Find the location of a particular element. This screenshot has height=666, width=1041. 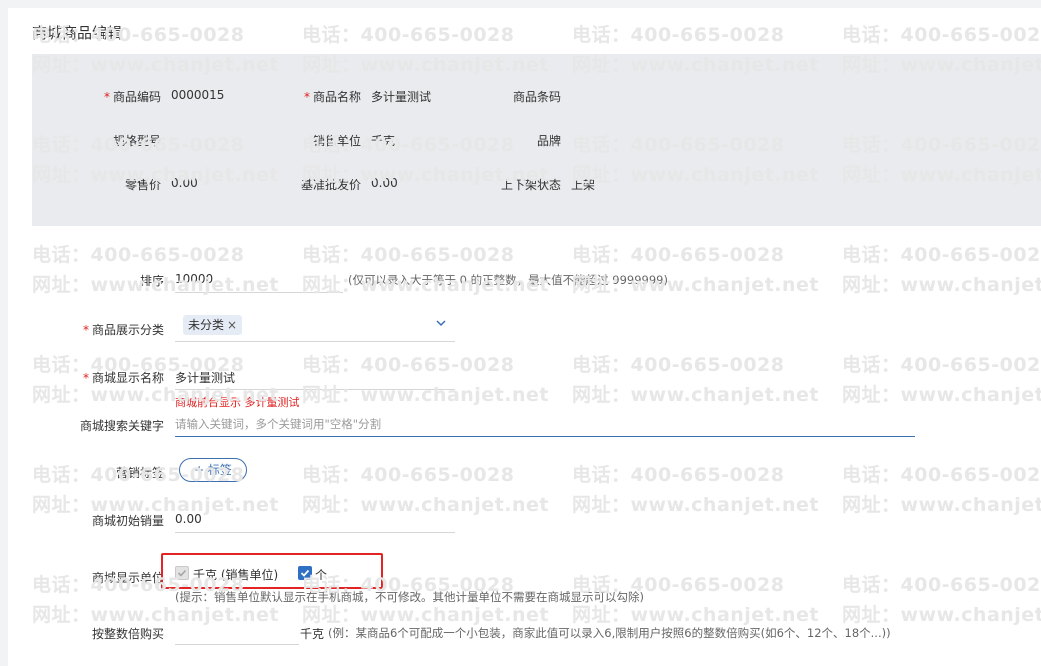

multiple-buy-unit: 千克 is located at coordinates (312, 634).